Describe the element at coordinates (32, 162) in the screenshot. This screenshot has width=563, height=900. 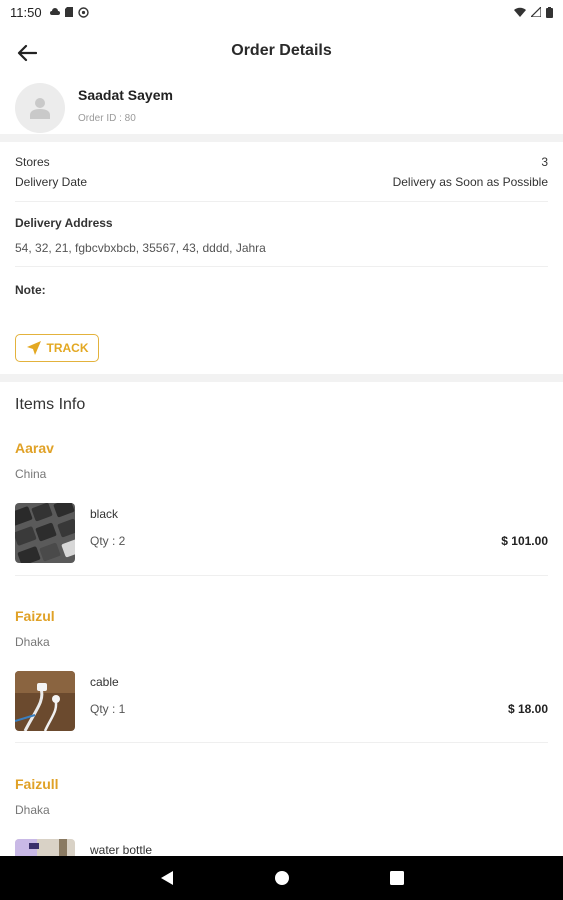
I see `stores-label: Stores` at that location.